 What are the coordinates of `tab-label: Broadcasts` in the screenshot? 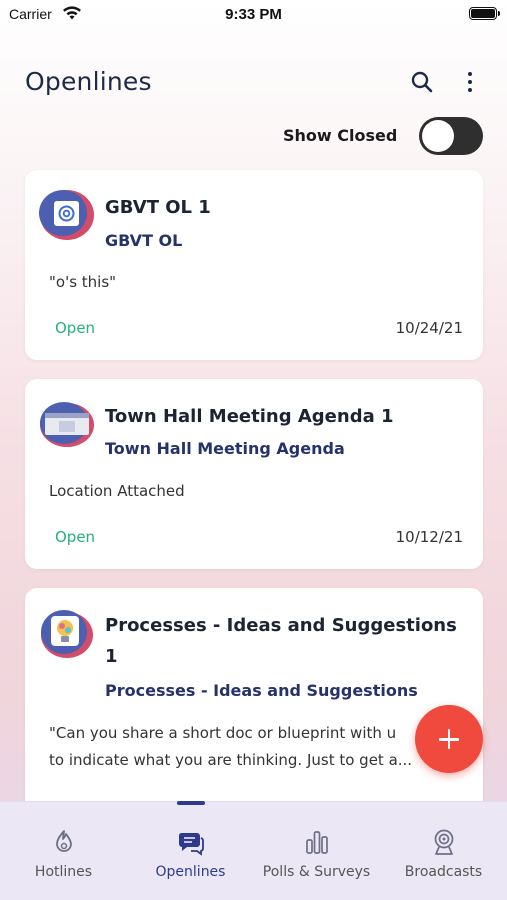 It's located at (443, 872).